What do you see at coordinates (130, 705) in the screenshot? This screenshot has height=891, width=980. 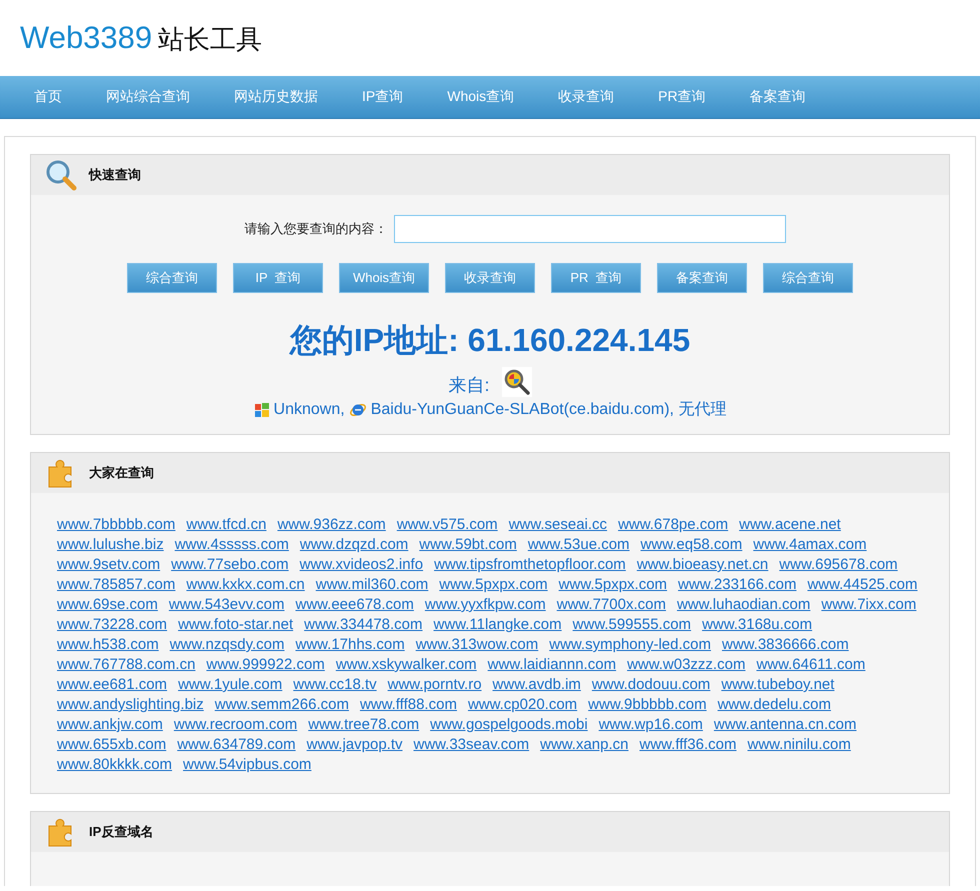 I see `domain-link: www.andyslighting.biz` at bounding box center [130, 705].